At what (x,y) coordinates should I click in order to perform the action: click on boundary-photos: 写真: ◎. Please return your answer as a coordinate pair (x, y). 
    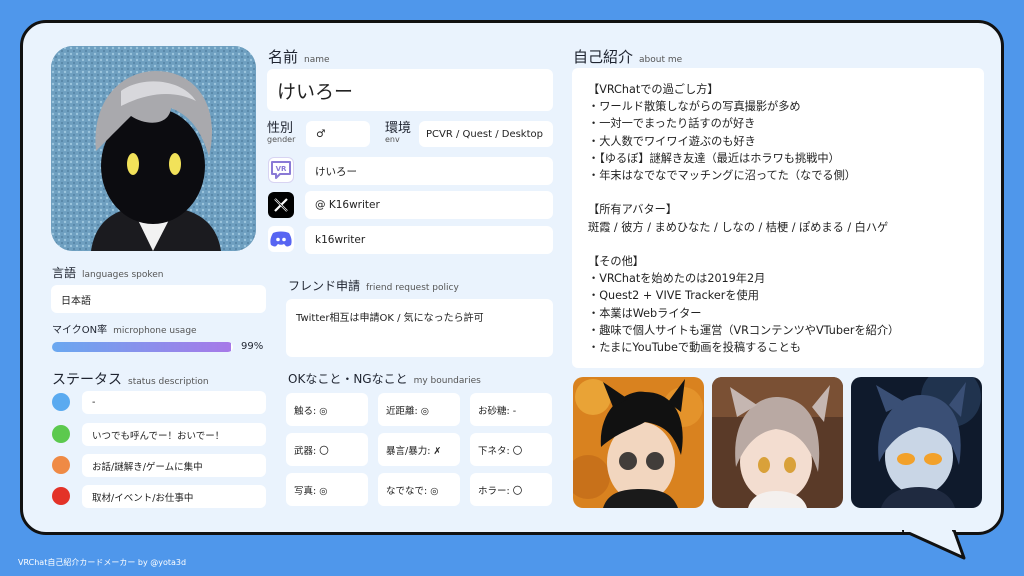
    Looking at the image, I should click on (327, 489).